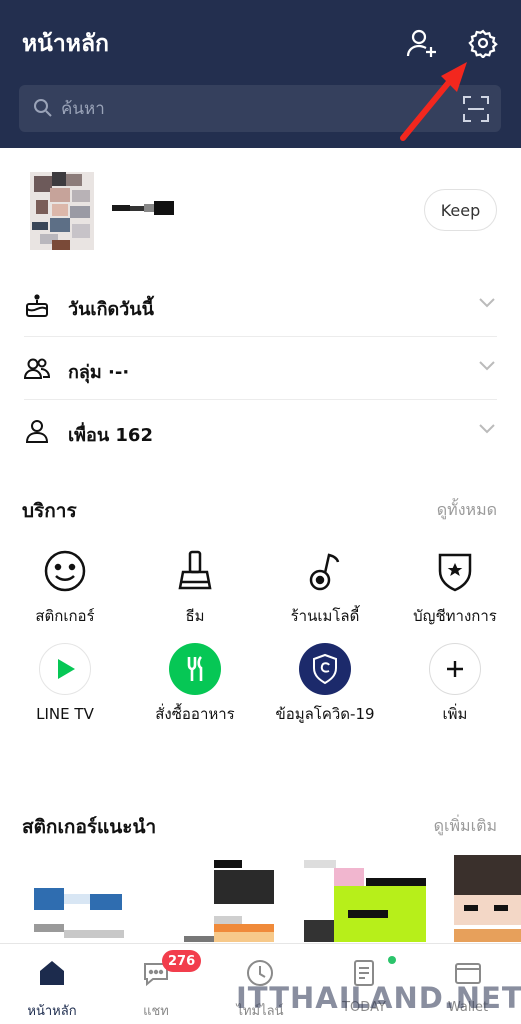  I want to click on services-see-all-link: ดูทั้งหมด, so click(467, 510).